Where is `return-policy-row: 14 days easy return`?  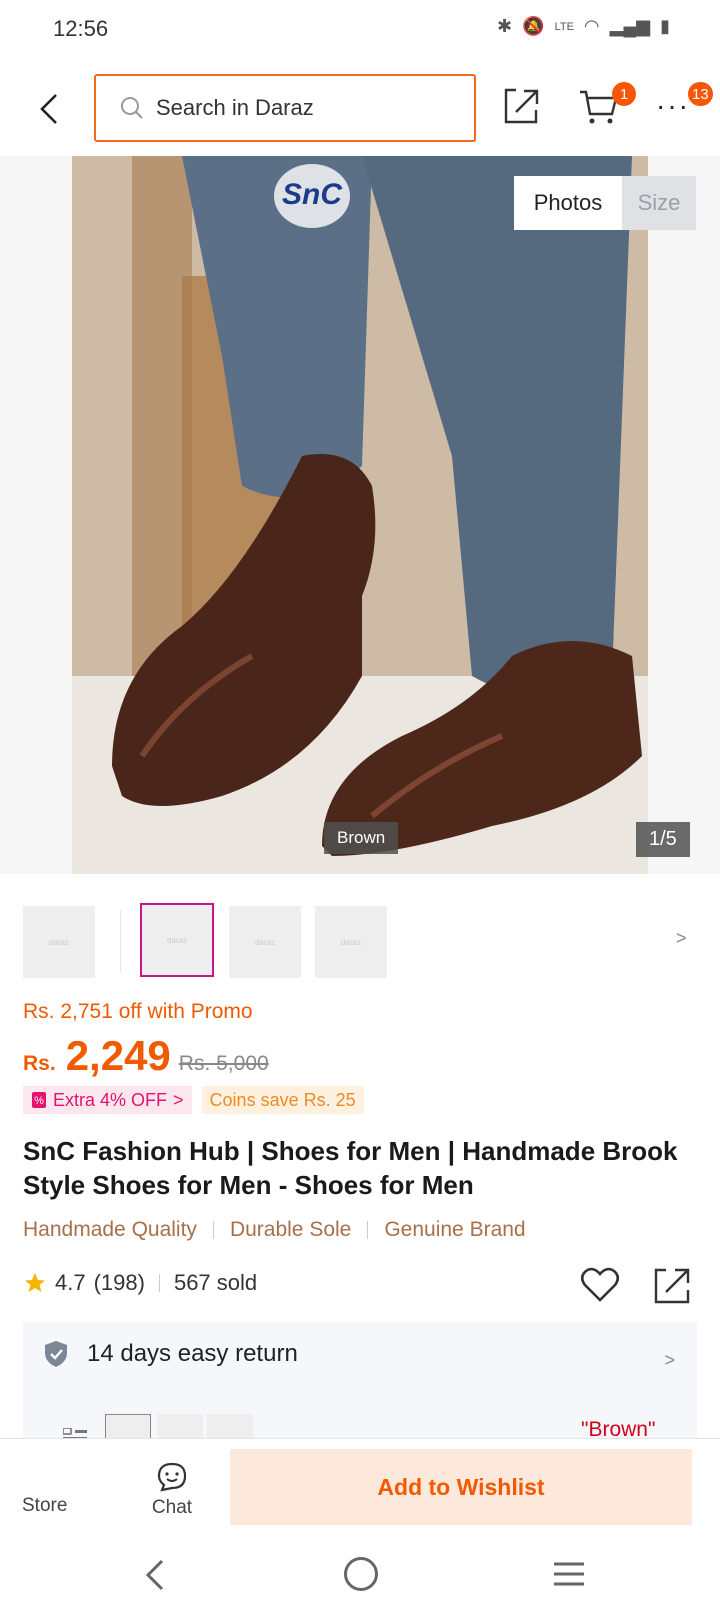 return-policy-row: 14 days easy return is located at coordinates (170, 1354).